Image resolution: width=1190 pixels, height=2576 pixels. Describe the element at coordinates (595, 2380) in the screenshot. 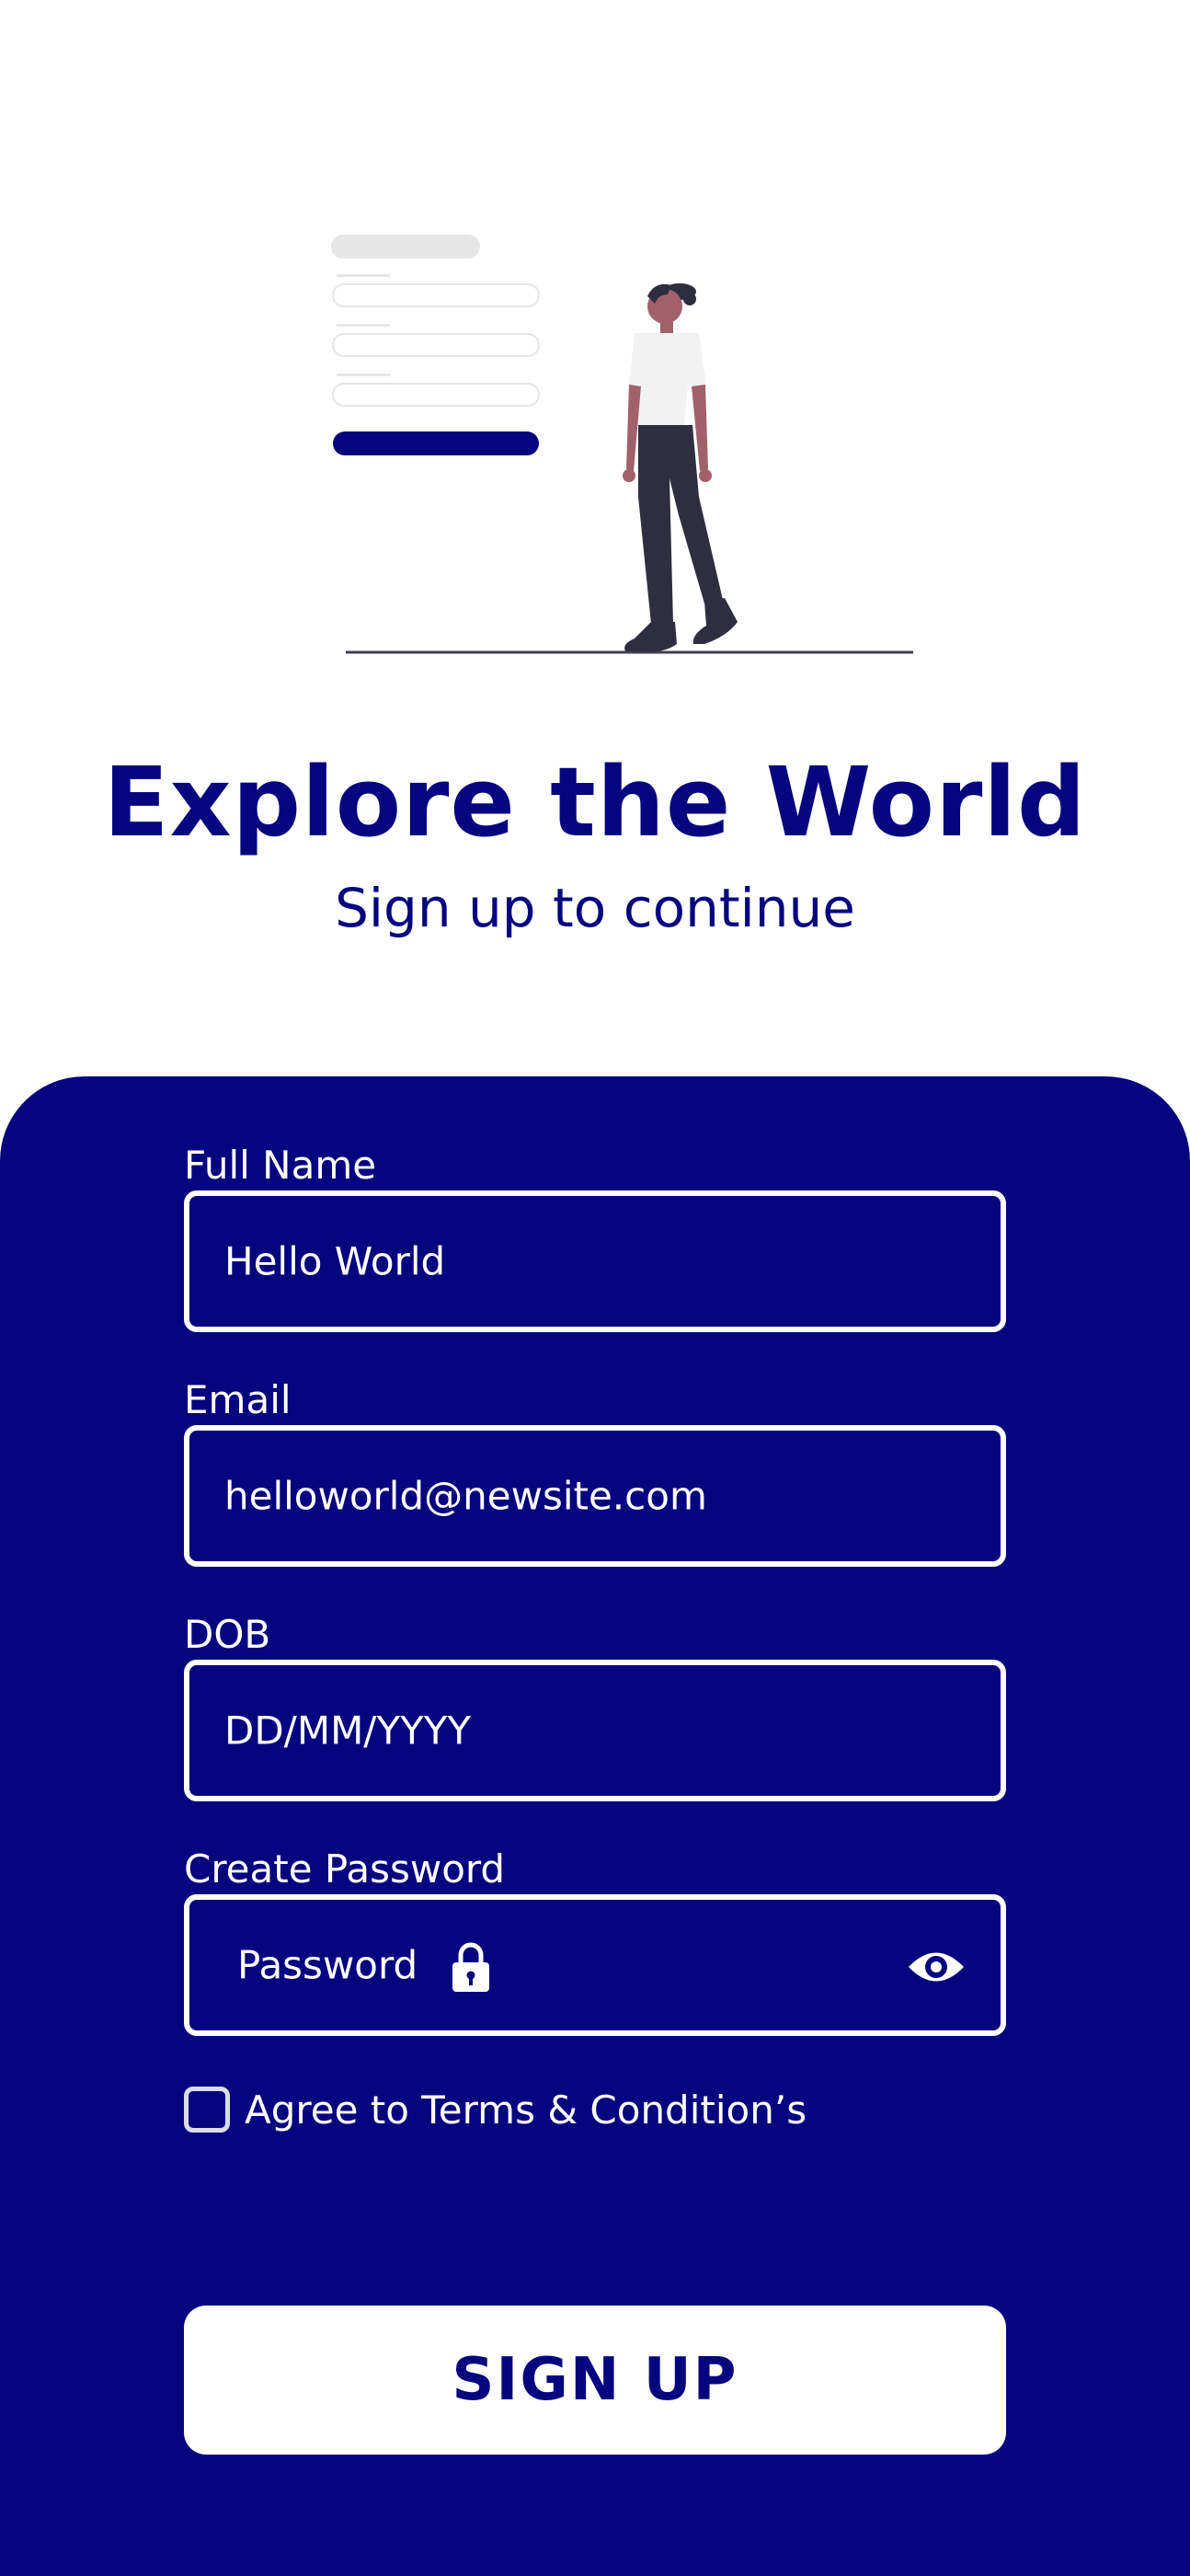

I see `sign-up-button: SIGN UP` at that location.